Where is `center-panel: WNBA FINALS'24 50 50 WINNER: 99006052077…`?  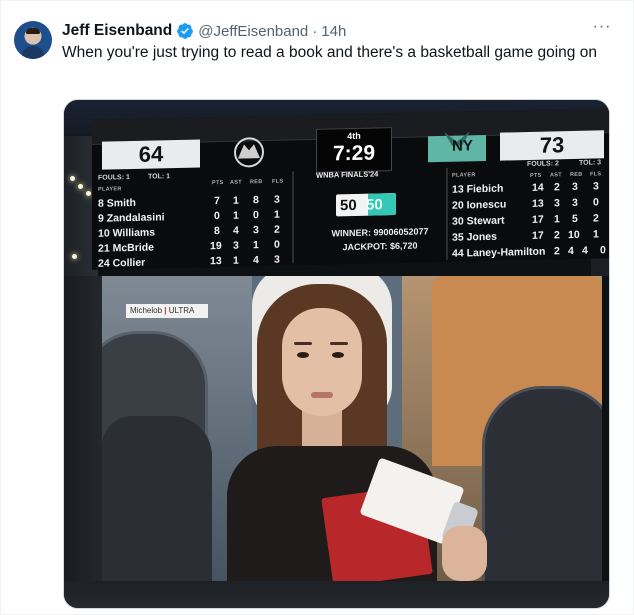 center-panel: WNBA FINALS'24 50 50 WINNER: 99006052077… is located at coordinates (380, 213).